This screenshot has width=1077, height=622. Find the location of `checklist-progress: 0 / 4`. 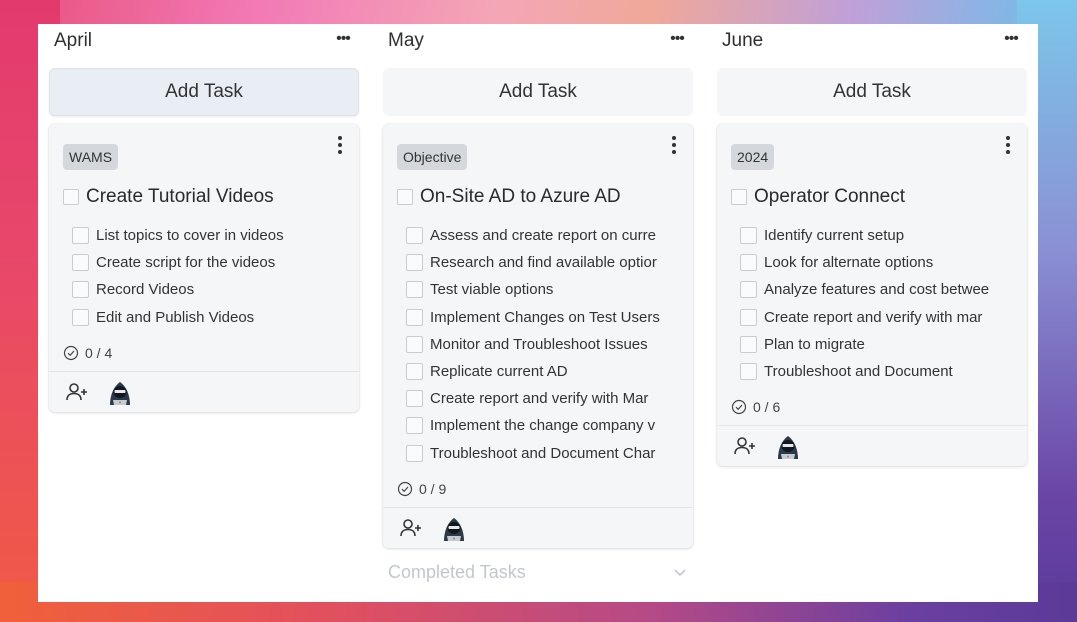

checklist-progress: 0 / 4 is located at coordinates (204, 353).